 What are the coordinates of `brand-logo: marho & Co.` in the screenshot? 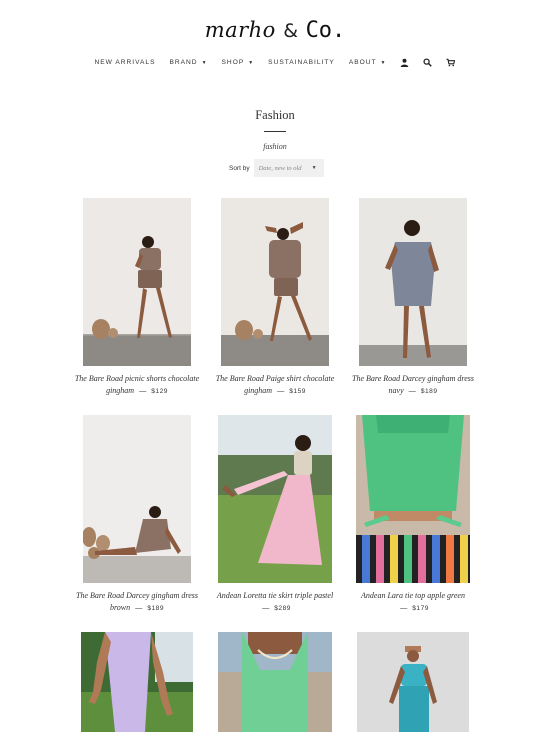 It's located at (275, 30).